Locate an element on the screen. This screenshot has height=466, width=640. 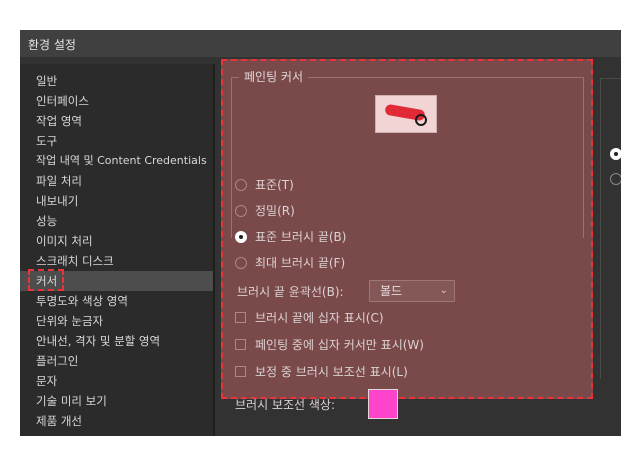
sidebar-item-interface: 인터페이스 is located at coordinates (116, 101).